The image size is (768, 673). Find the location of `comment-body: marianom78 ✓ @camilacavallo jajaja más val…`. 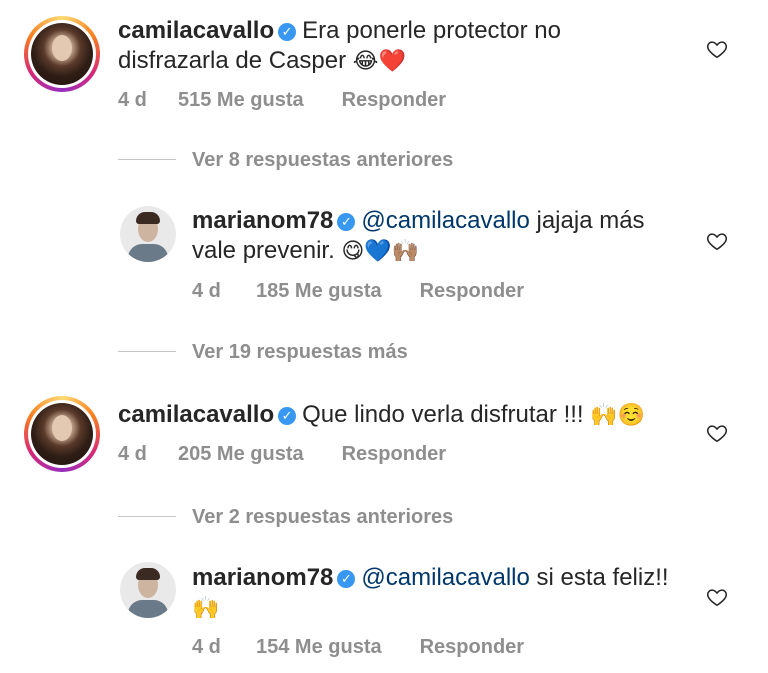

comment-body: marianom78 ✓ @camilacavallo jajaja más val… is located at coordinates (442, 236).